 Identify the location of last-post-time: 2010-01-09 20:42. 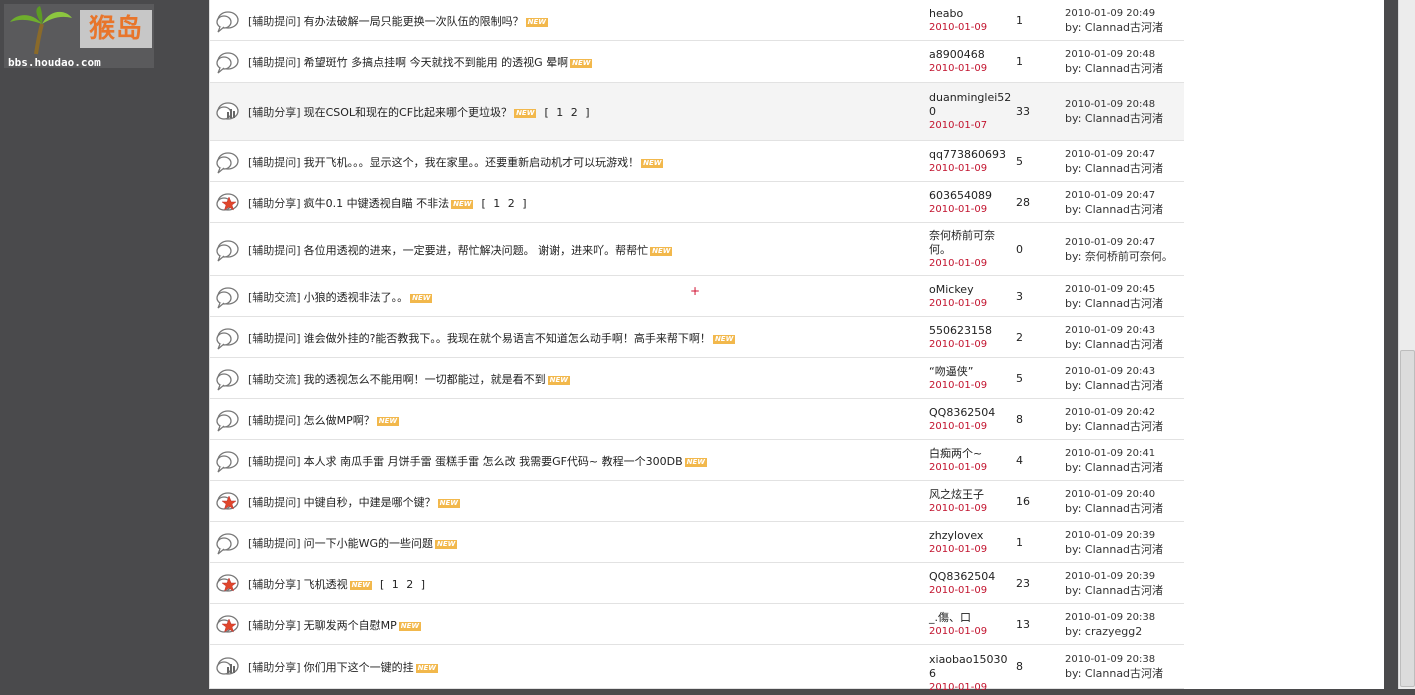
(1114, 413).